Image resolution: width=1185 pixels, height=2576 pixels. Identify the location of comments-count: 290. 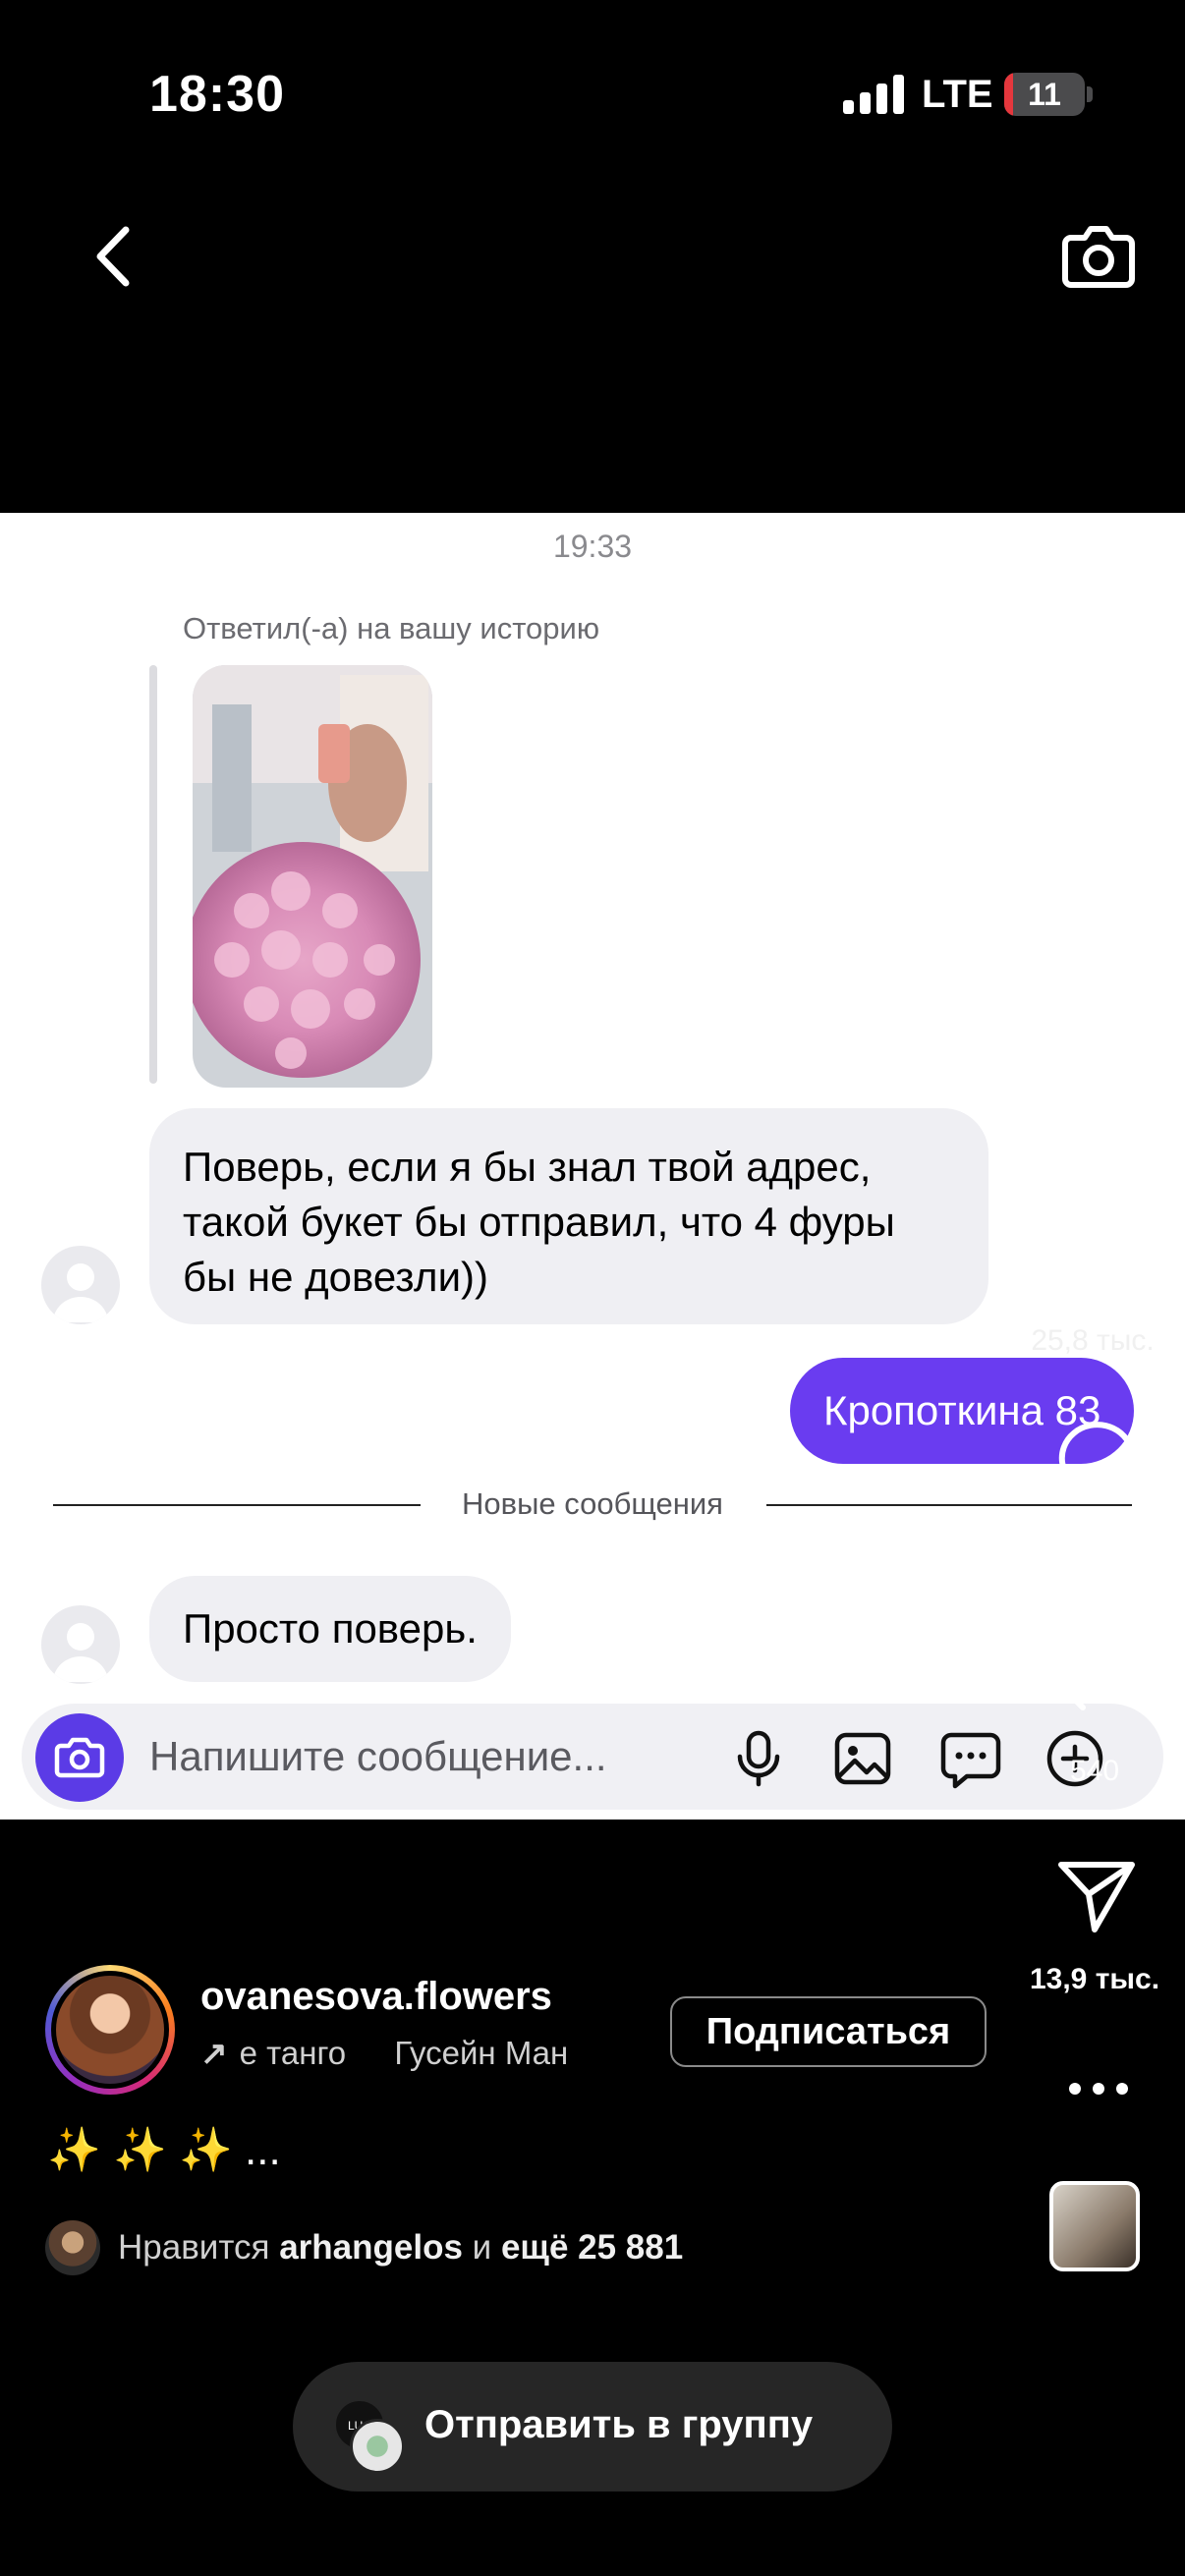
(1095, 1545).